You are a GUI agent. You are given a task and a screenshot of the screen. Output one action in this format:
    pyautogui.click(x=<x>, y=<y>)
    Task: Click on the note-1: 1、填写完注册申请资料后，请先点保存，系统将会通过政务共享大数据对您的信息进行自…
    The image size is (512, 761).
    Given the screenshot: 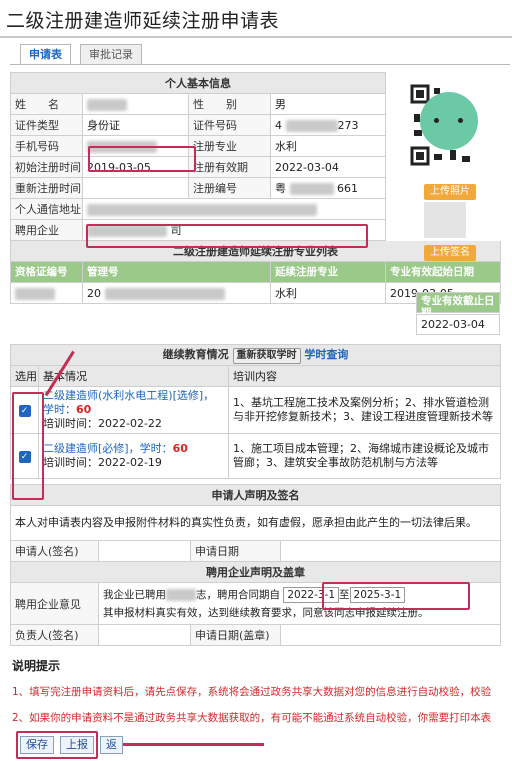 What is the action you would take?
    pyautogui.click(x=252, y=692)
    